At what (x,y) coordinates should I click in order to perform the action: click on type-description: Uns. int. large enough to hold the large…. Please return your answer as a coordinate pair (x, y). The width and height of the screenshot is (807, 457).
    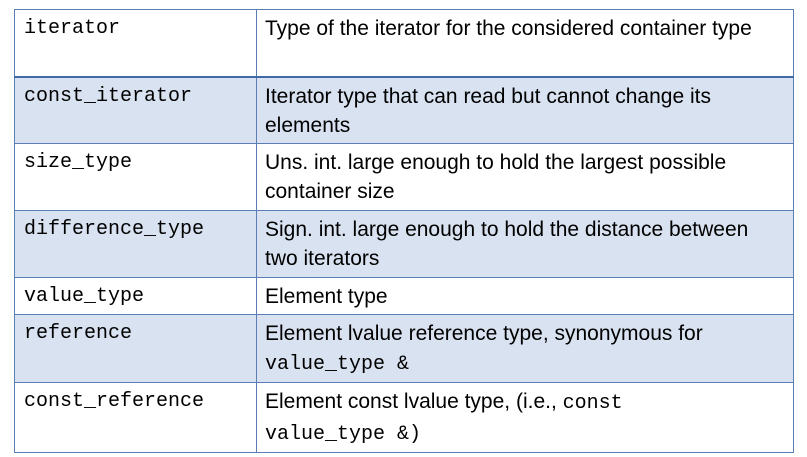
    Looking at the image, I should click on (496, 176).